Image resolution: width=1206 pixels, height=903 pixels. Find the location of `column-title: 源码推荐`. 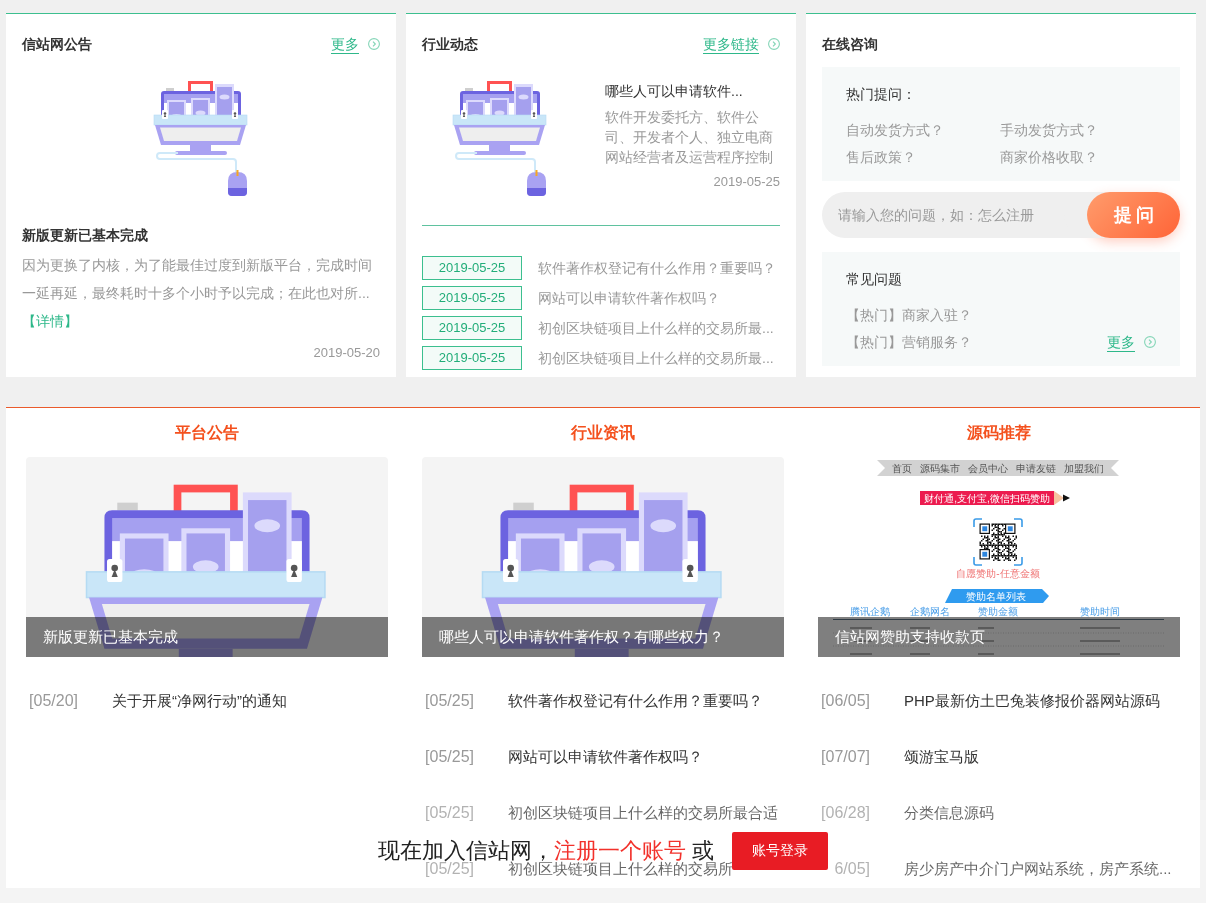

column-title: 源码推荐 is located at coordinates (999, 433).